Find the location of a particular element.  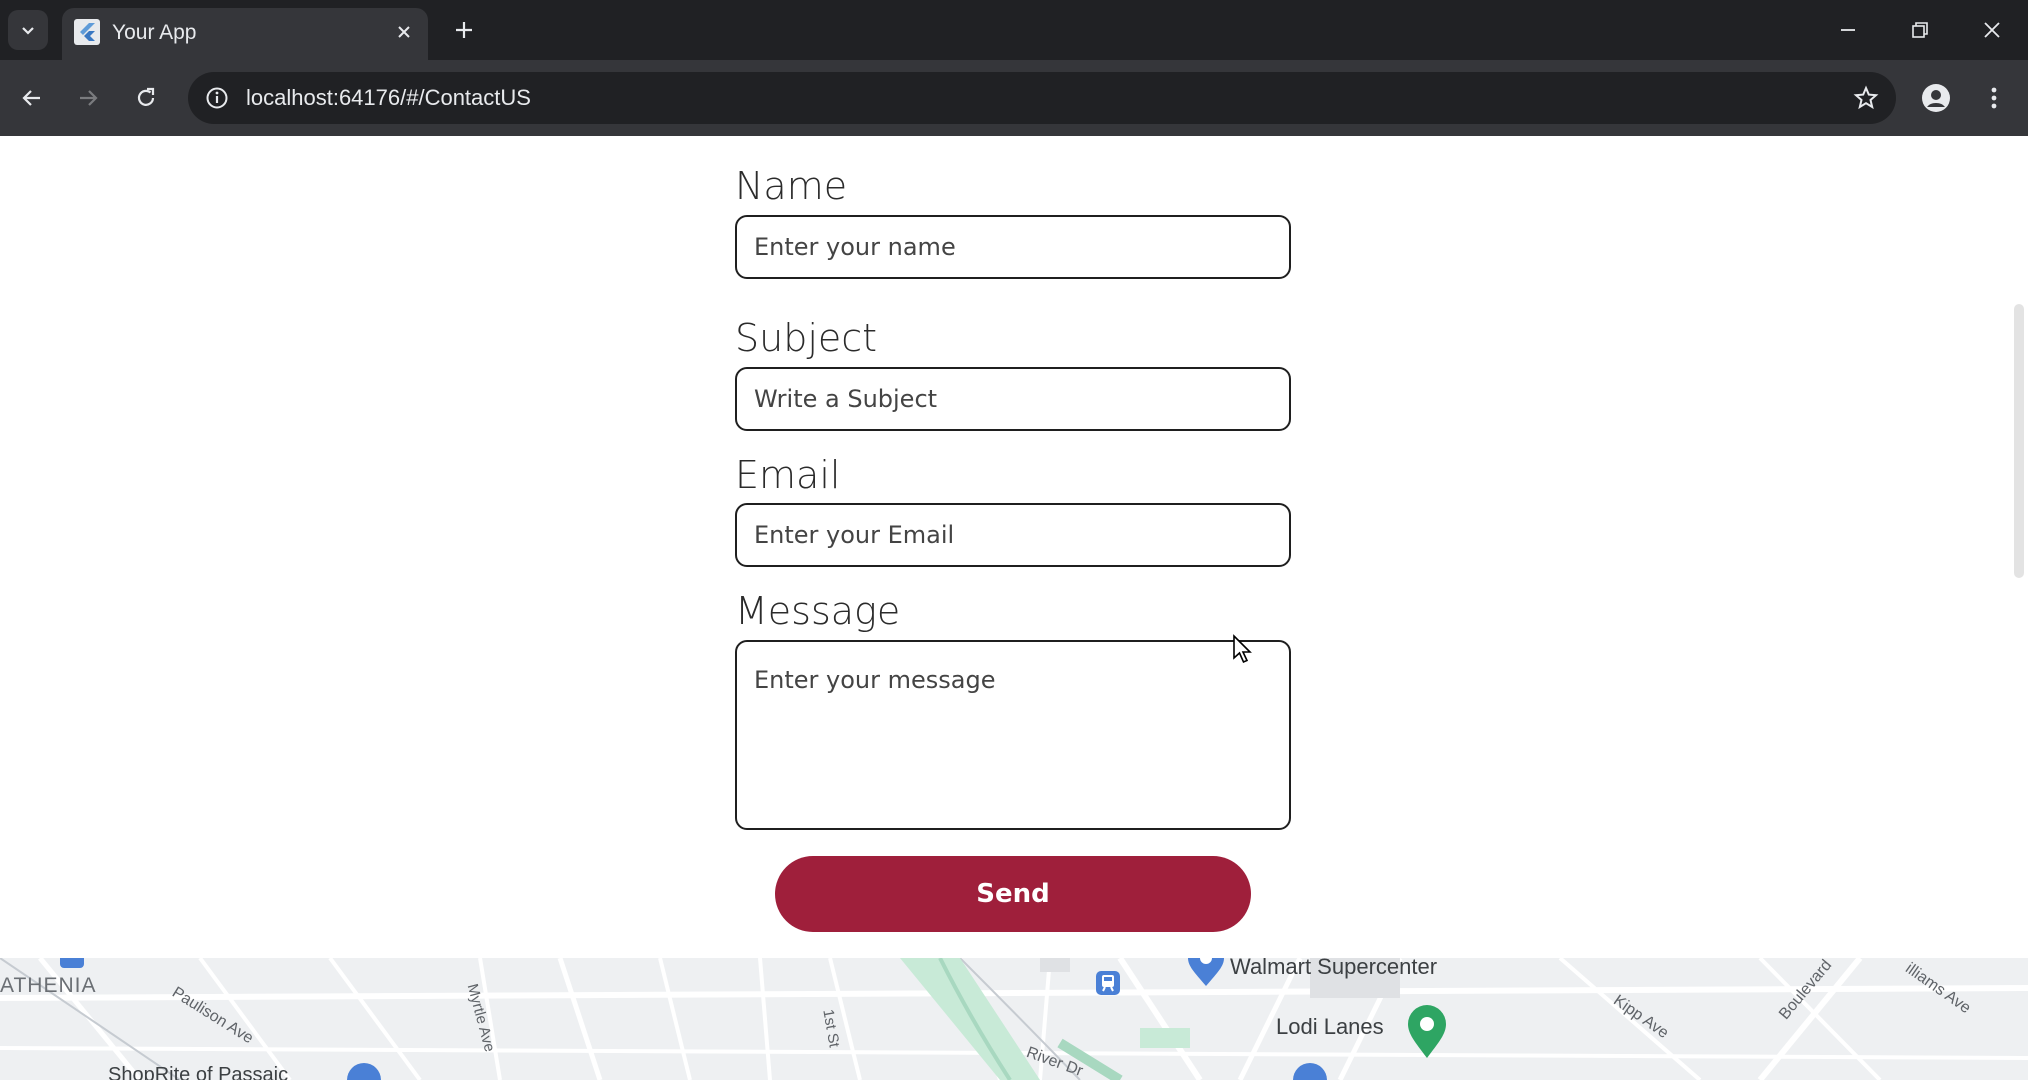

message-label: Message is located at coordinates (818, 611).